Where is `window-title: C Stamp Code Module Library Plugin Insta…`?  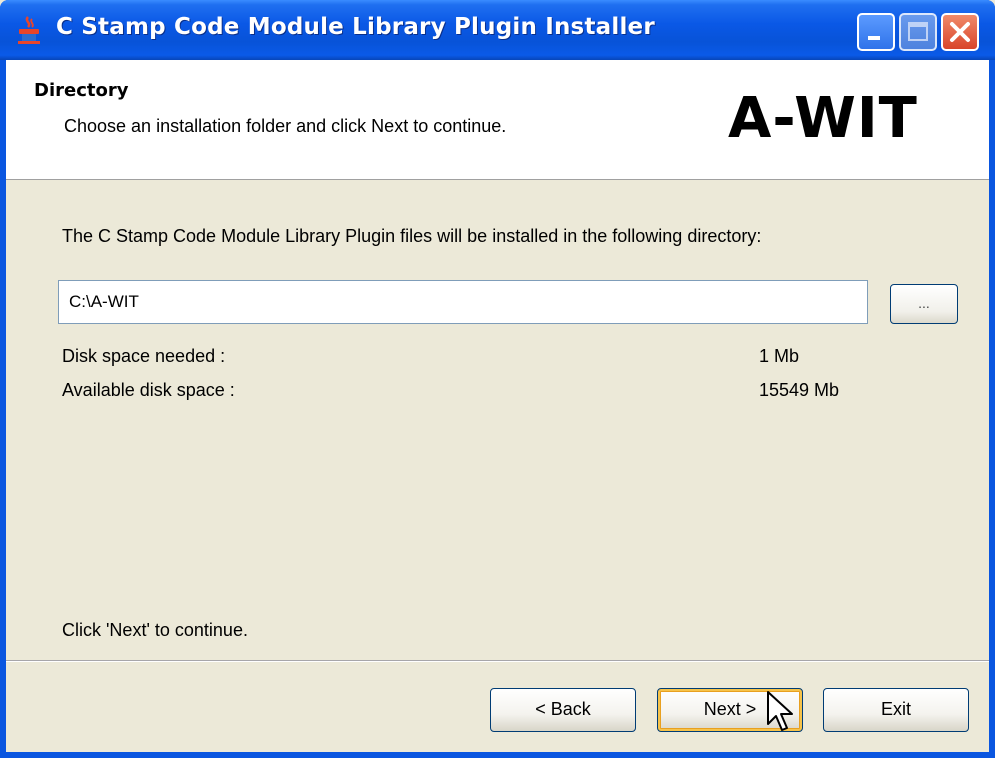
window-title: C Stamp Code Module Library Plugin Insta… is located at coordinates (355, 27).